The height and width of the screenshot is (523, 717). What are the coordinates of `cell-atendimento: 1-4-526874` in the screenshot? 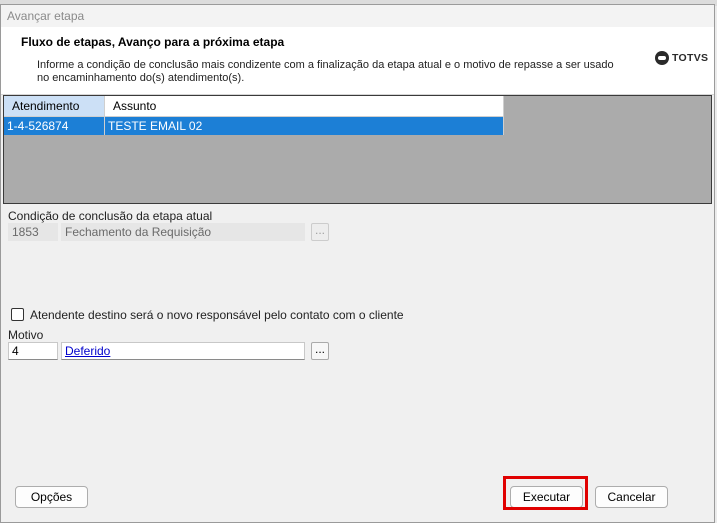 It's located at (54, 125).